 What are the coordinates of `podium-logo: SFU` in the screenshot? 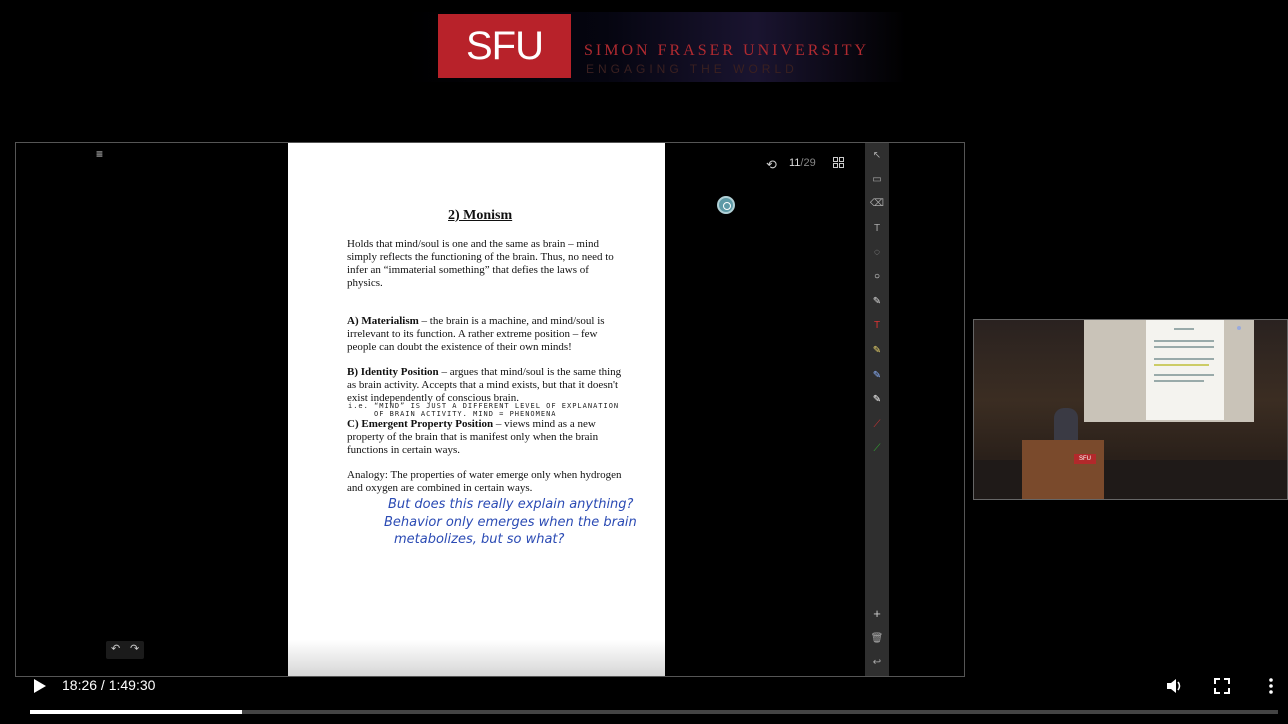 It's located at (1085, 459).